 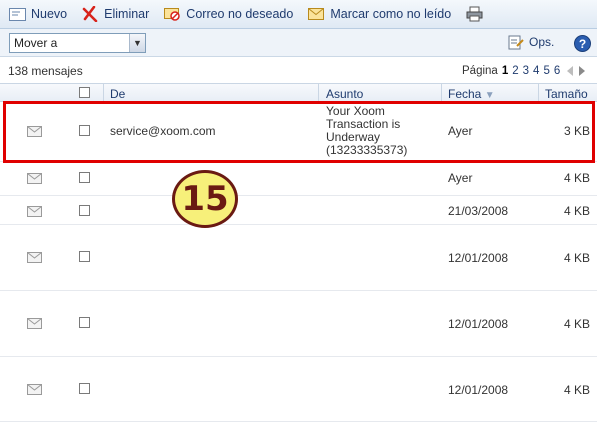 What do you see at coordinates (516, 42) in the screenshot?
I see `options-icon` at bounding box center [516, 42].